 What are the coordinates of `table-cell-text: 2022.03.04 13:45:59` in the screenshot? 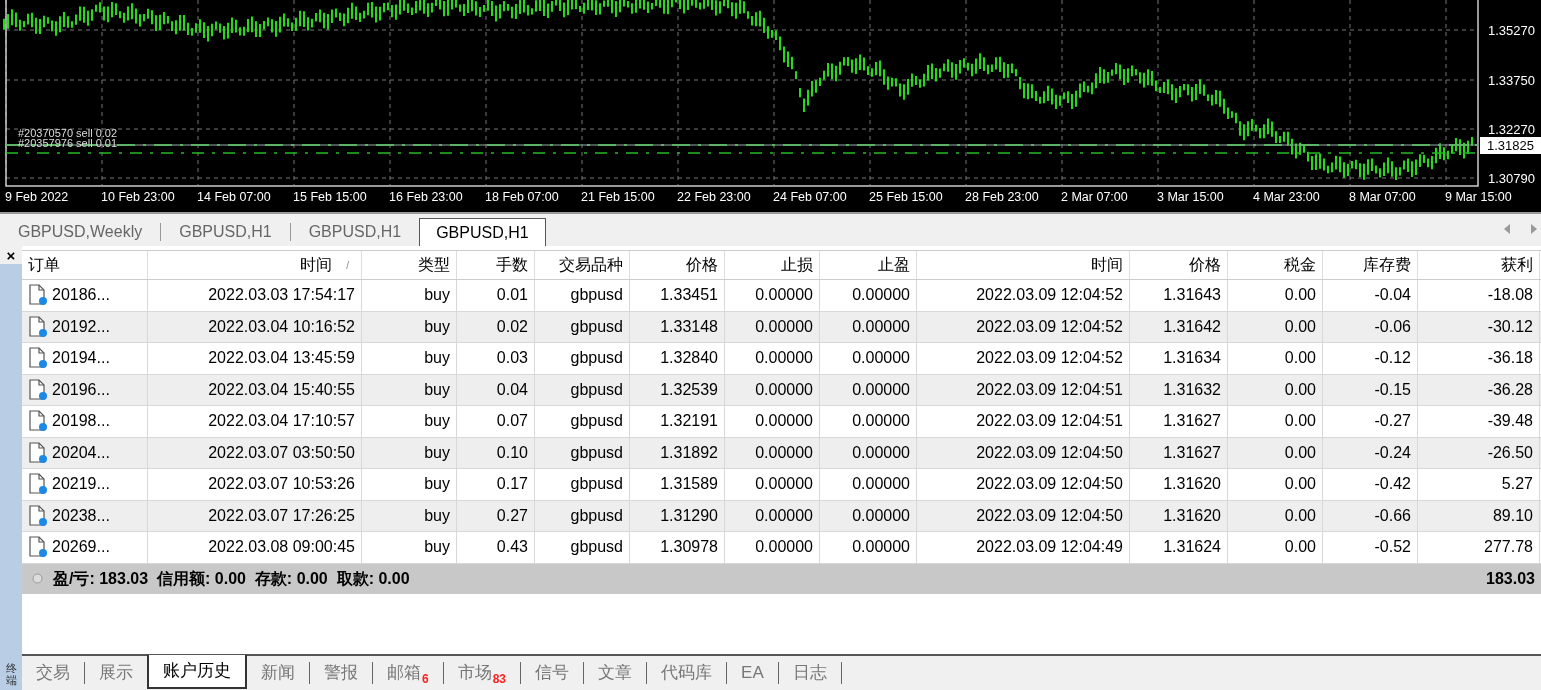 It's located at (281, 358).